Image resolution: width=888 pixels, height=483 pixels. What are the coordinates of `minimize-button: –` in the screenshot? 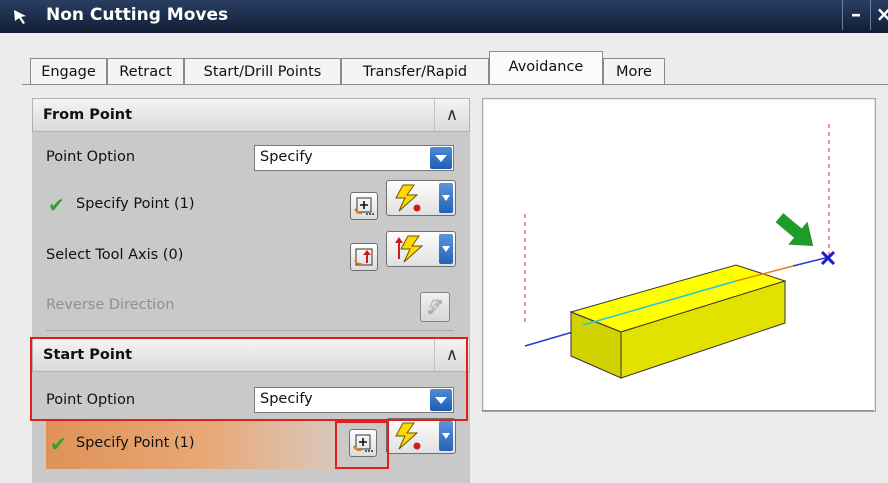 It's located at (855, 15).